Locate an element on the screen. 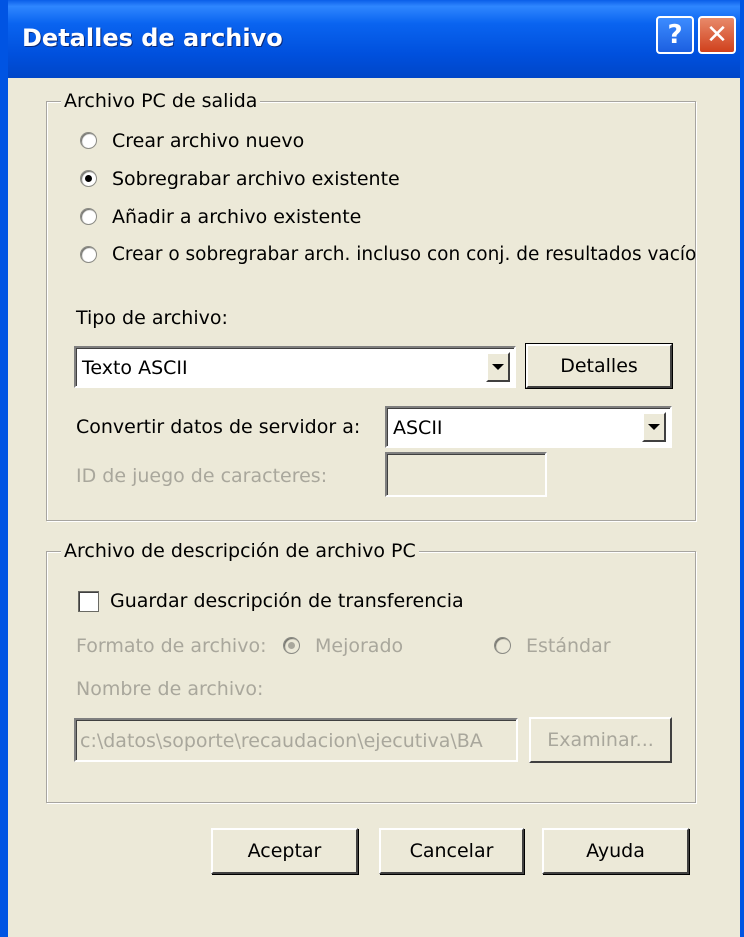  radio-create-or-overwrite-empty is located at coordinates (88, 254).